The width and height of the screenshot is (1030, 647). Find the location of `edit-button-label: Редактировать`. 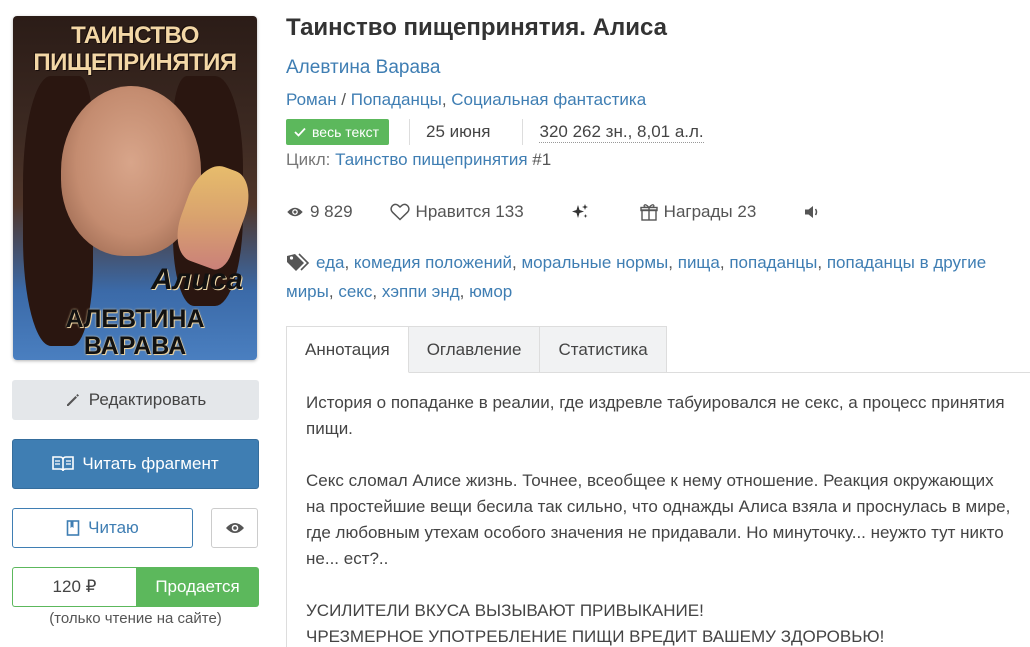

edit-button-label: Редактировать is located at coordinates (147, 399).